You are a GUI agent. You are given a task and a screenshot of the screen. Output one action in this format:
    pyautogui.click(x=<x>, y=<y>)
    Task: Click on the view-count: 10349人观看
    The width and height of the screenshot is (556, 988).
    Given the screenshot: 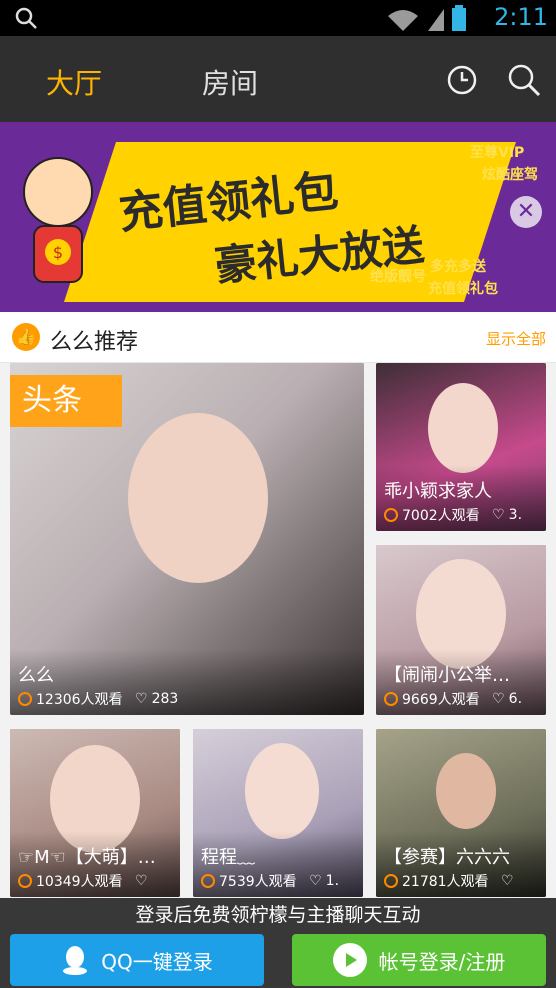 What is the action you would take?
    pyautogui.click(x=79, y=882)
    